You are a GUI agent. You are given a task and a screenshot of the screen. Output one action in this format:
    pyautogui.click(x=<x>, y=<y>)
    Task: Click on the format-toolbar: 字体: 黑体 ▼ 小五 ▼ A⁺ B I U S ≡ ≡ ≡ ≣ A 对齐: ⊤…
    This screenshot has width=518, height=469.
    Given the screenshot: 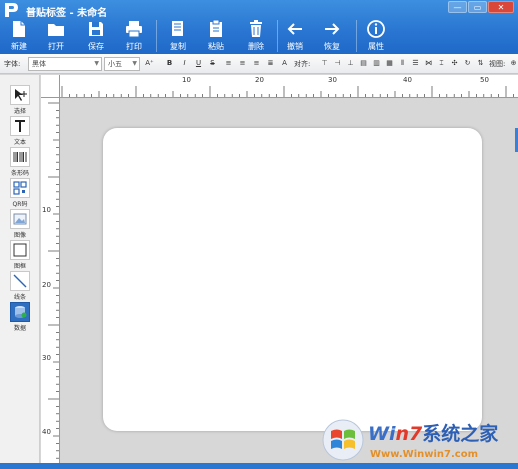 What is the action you would take?
    pyautogui.click(x=259, y=64)
    